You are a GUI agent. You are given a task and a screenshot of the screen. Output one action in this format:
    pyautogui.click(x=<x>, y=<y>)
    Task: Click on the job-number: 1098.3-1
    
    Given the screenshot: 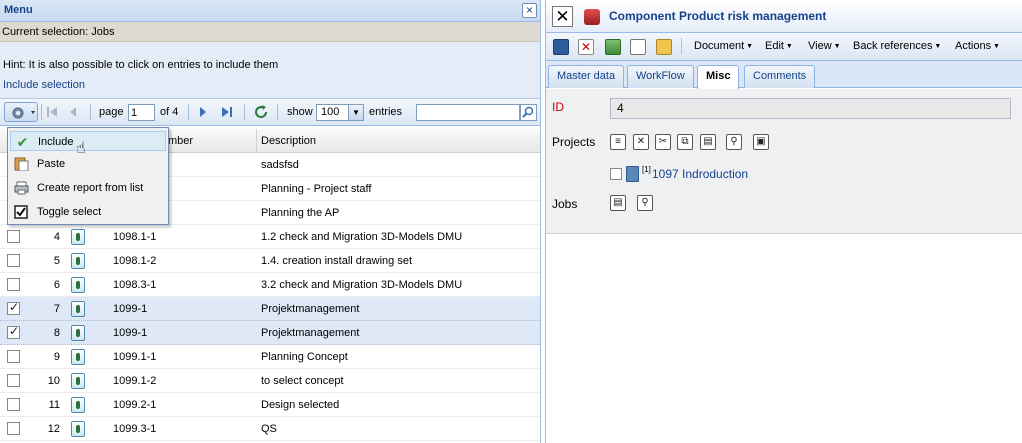 What is the action you would take?
    pyautogui.click(x=135, y=285)
    